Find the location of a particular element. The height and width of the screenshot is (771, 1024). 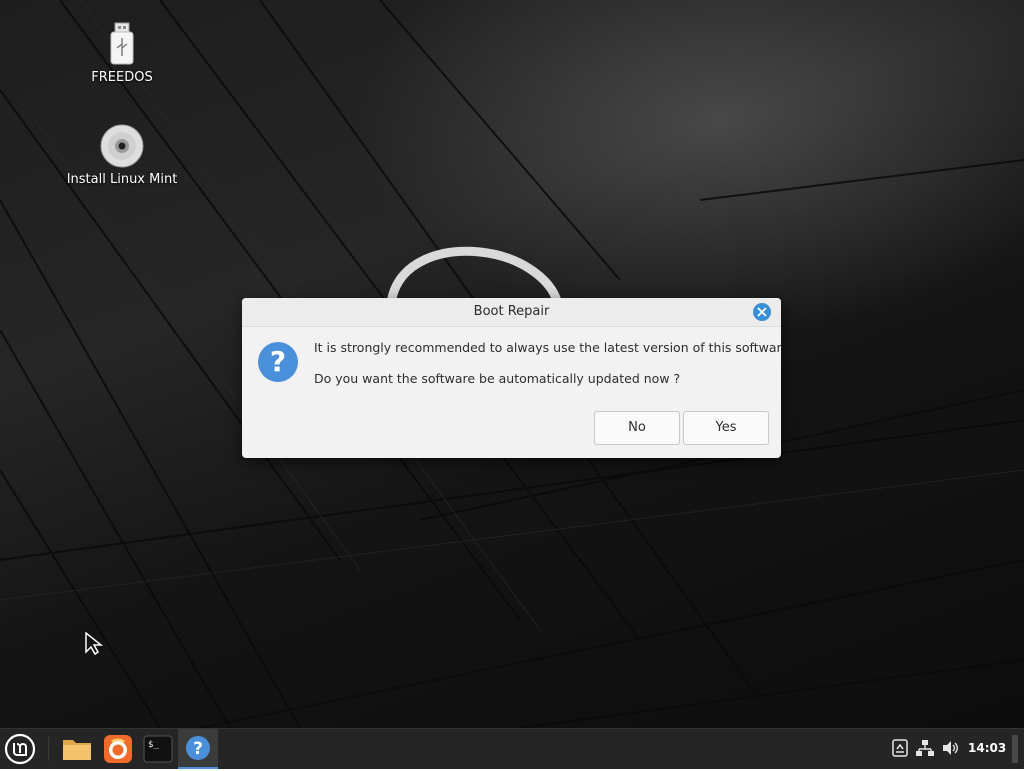

dialog-title: Boot Repair is located at coordinates (511, 311).